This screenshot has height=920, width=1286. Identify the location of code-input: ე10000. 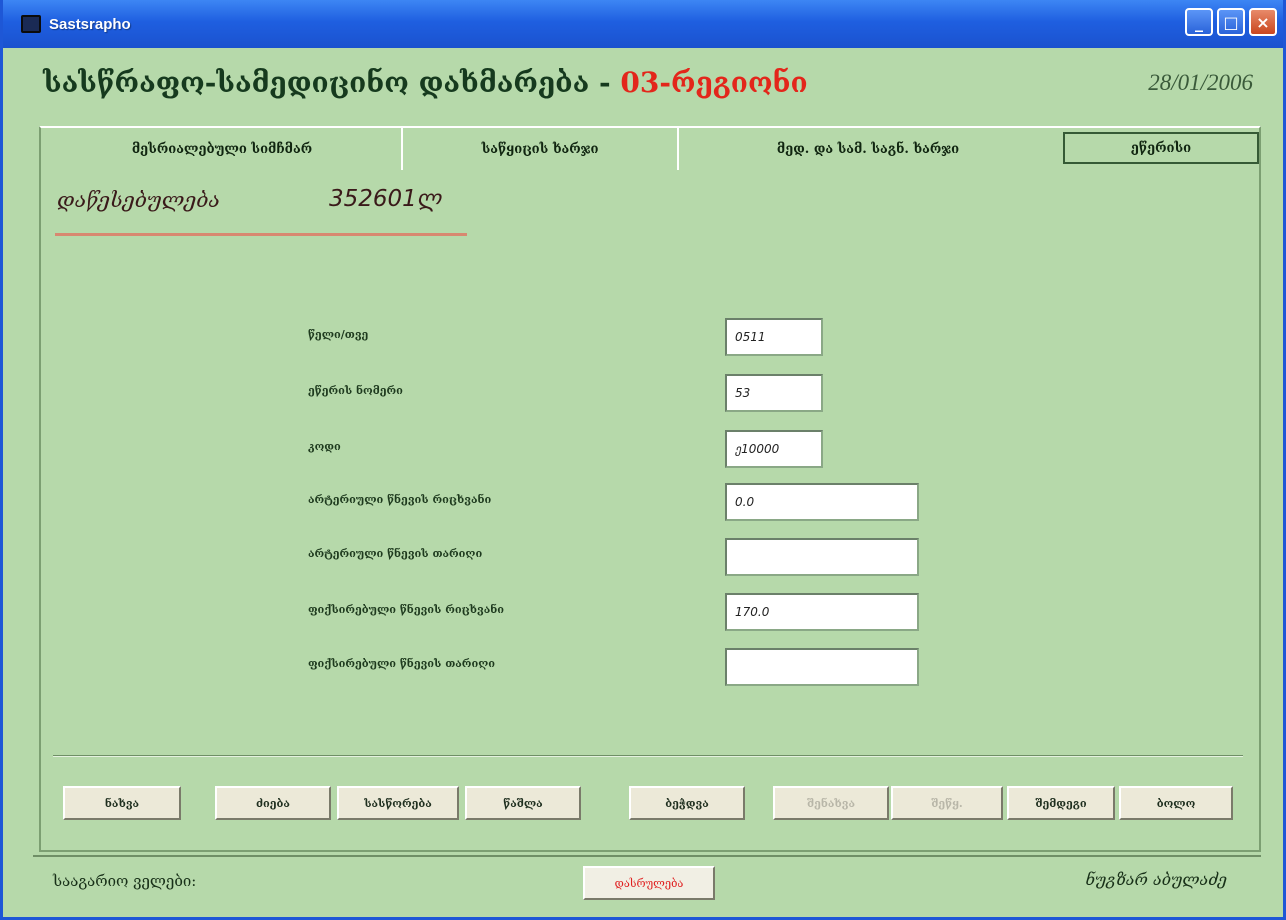
(774, 449).